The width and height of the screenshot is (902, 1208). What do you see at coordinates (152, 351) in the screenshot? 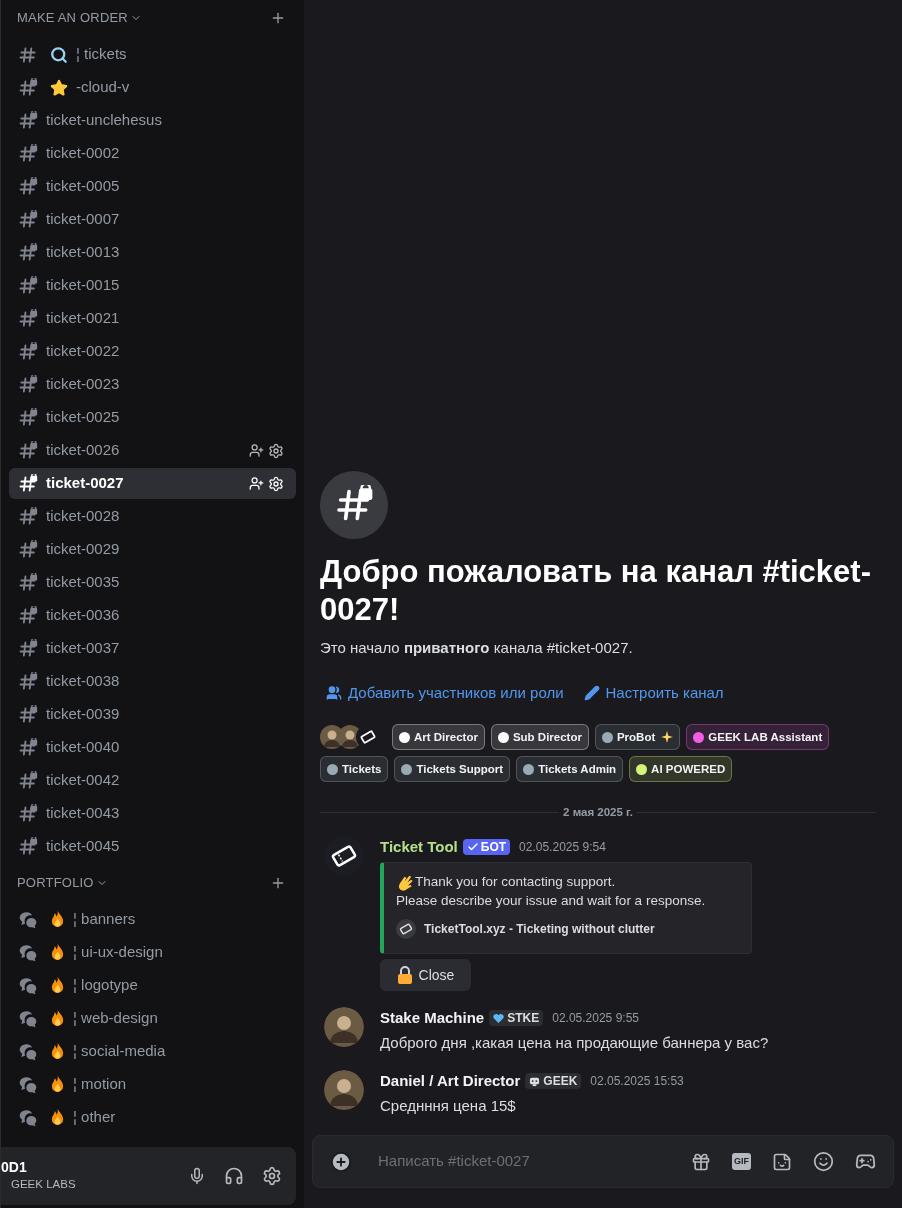
I see `channel-item: ticket-0022` at bounding box center [152, 351].